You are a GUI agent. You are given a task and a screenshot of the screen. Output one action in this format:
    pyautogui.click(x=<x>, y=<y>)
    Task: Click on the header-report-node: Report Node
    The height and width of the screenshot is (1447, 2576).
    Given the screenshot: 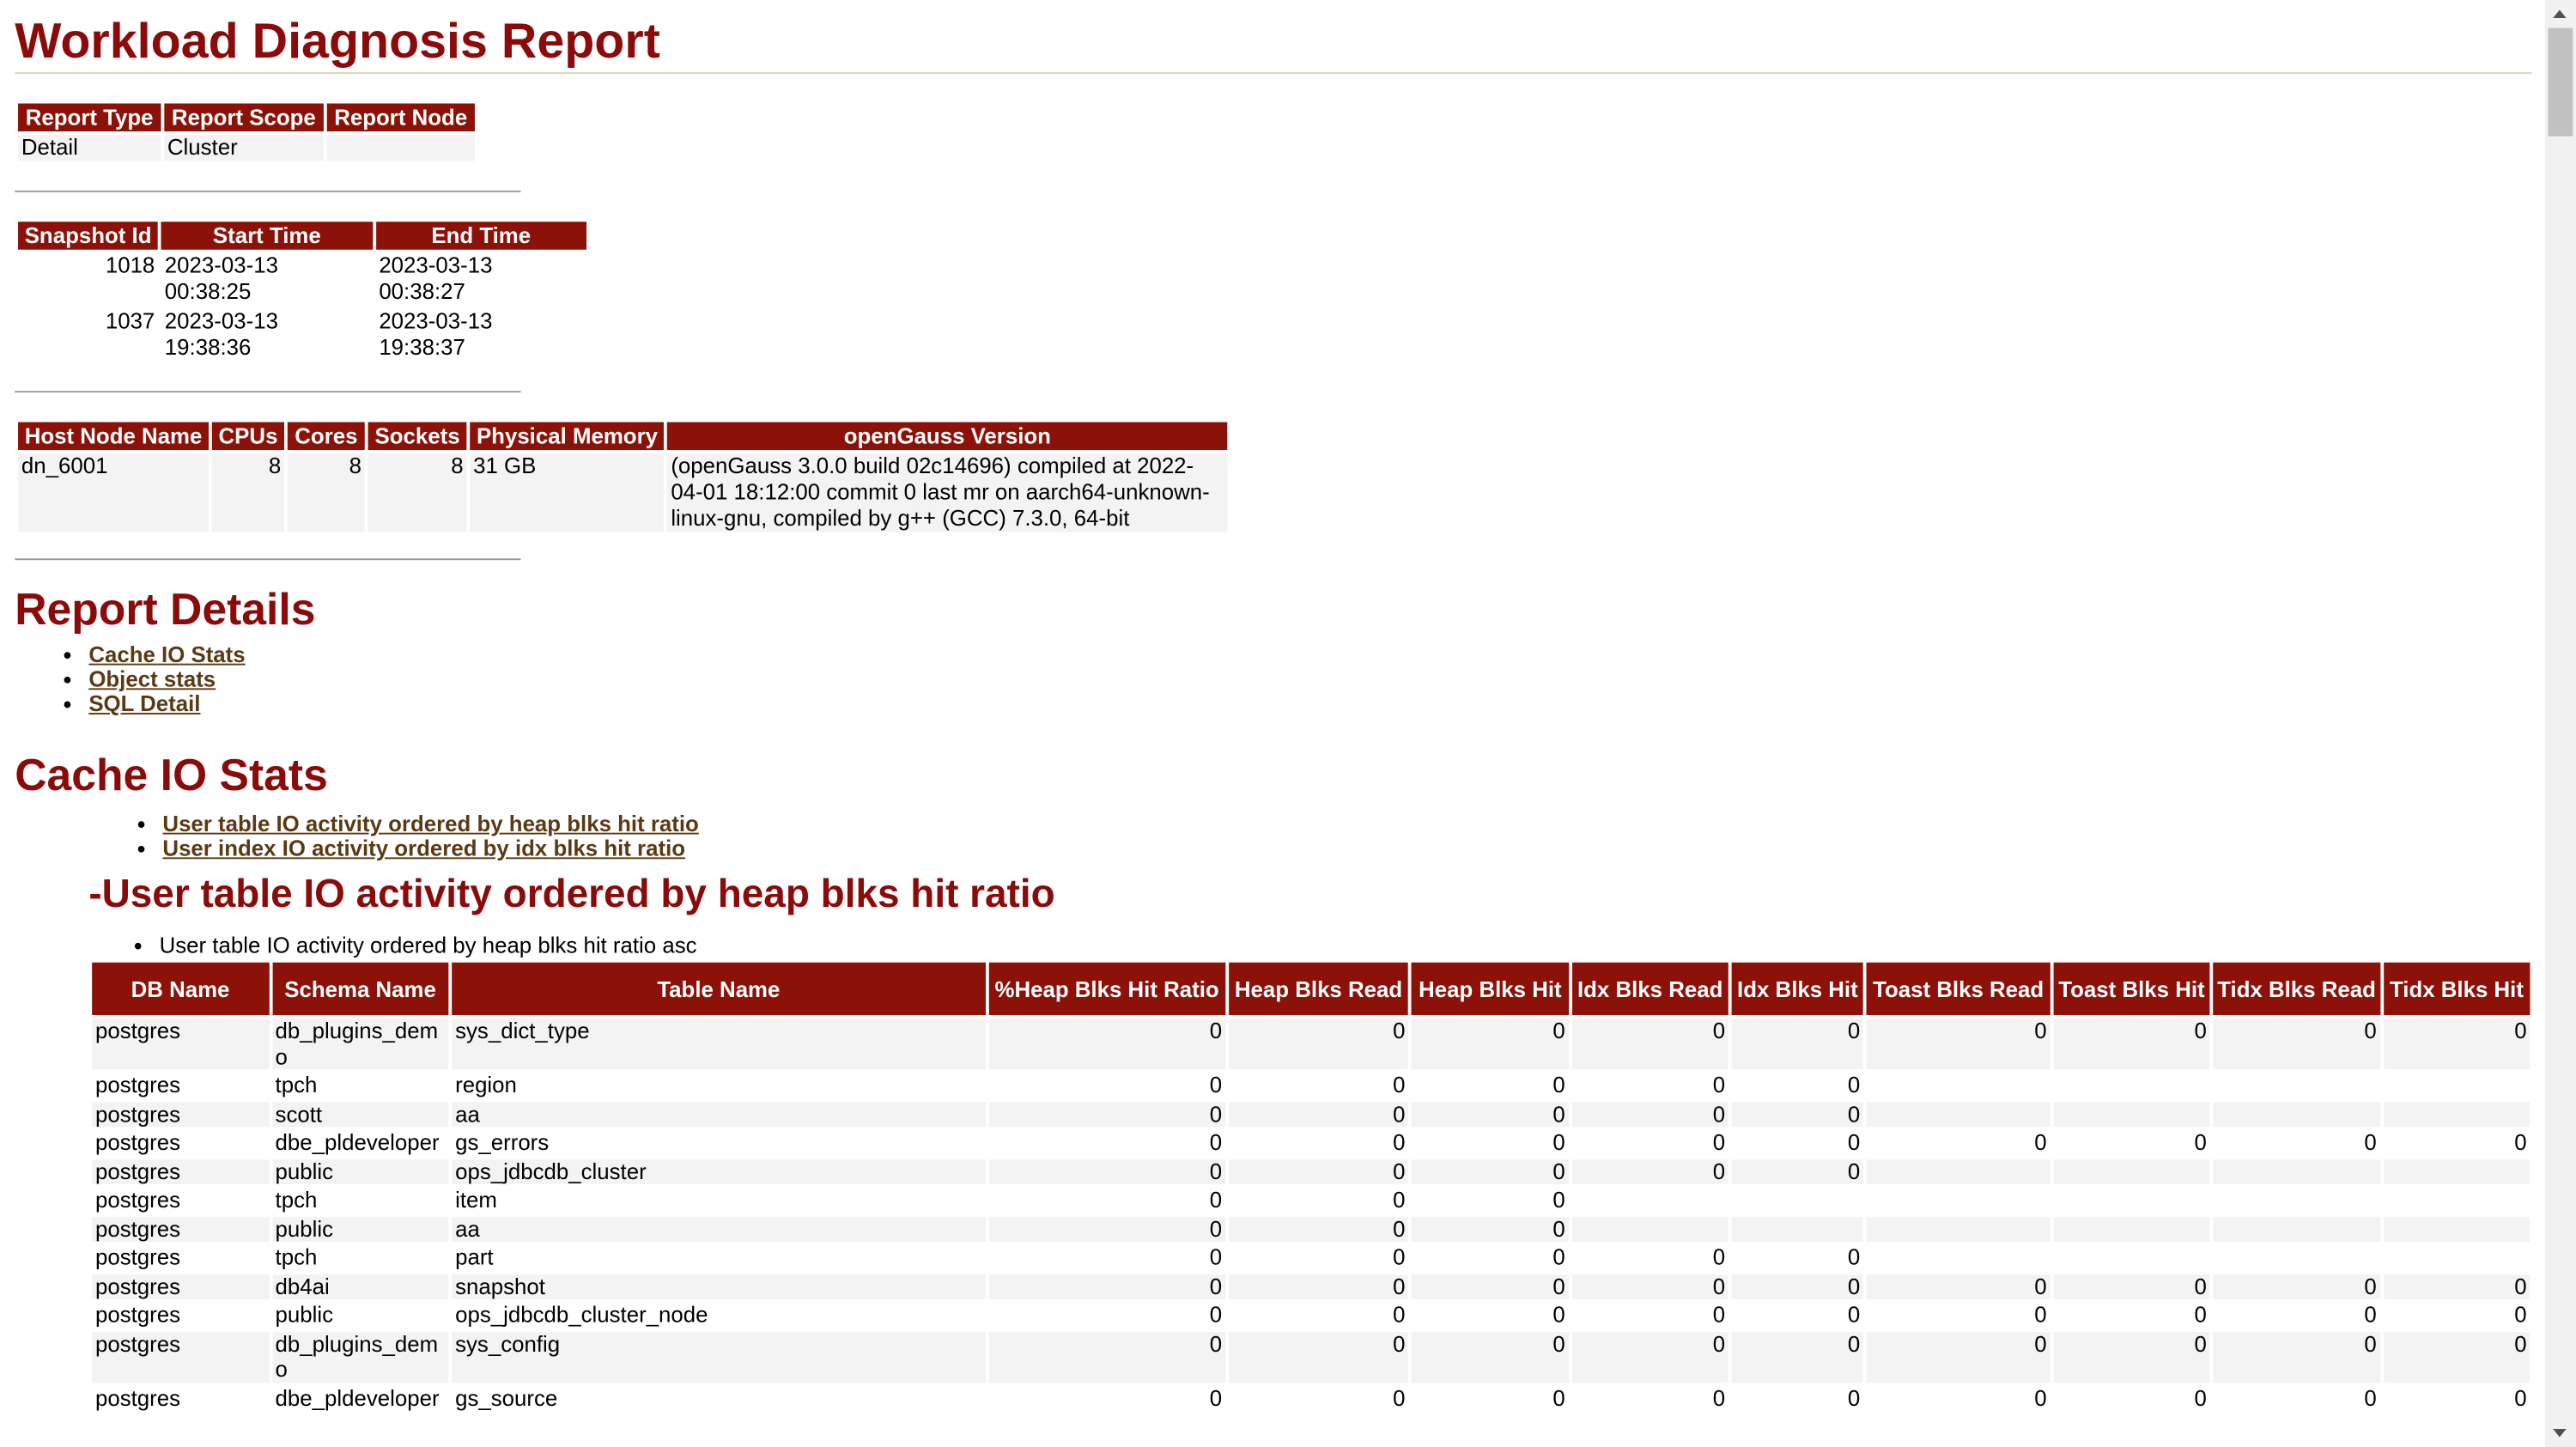 What is the action you would take?
    pyautogui.click(x=400, y=117)
    